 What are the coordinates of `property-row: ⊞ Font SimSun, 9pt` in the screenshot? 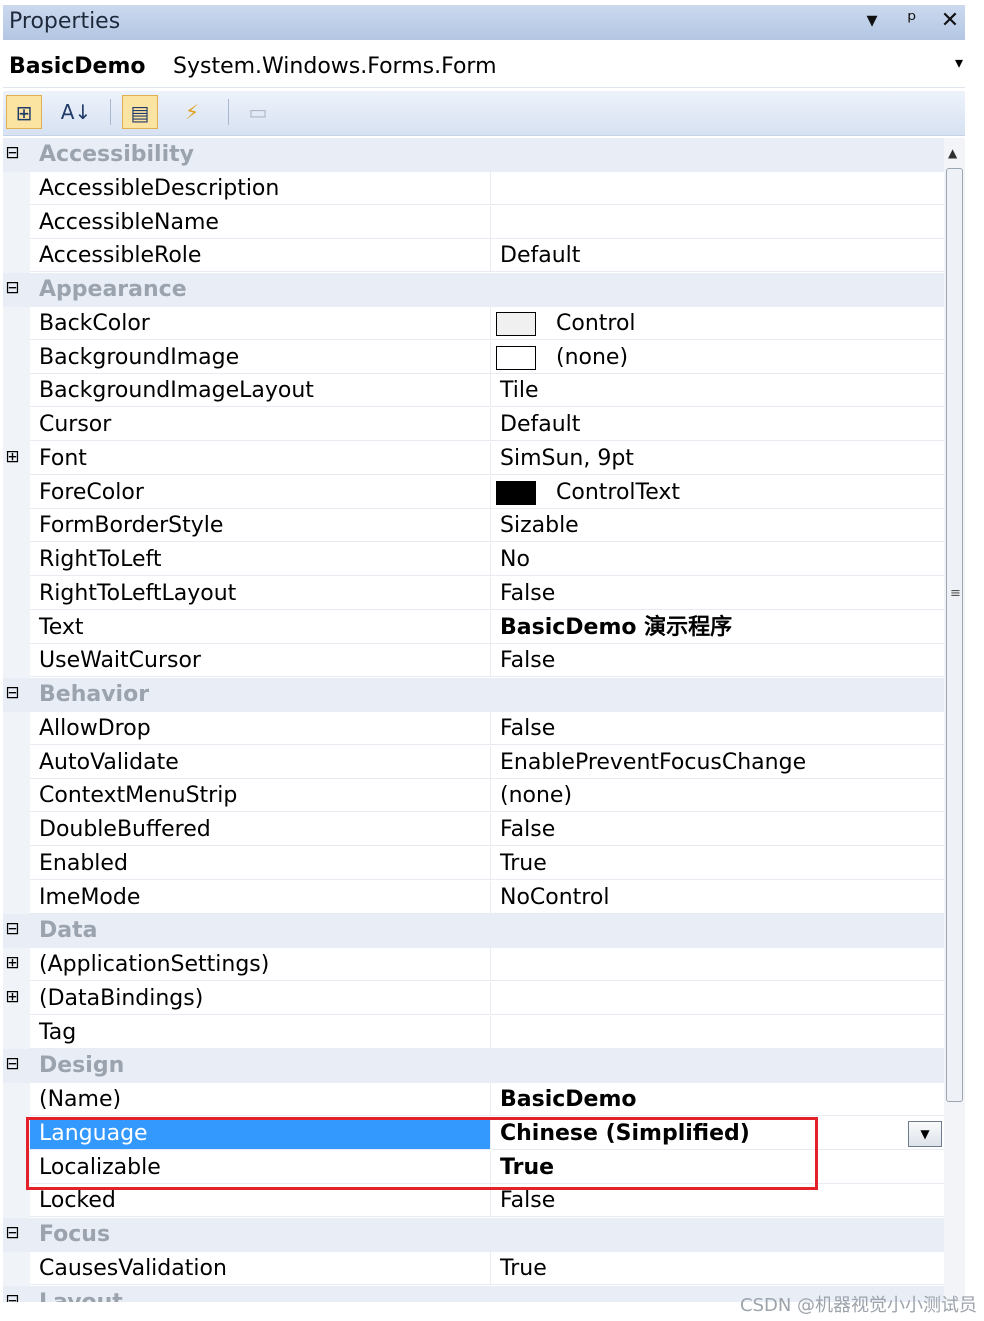 It's located at (473, 458).